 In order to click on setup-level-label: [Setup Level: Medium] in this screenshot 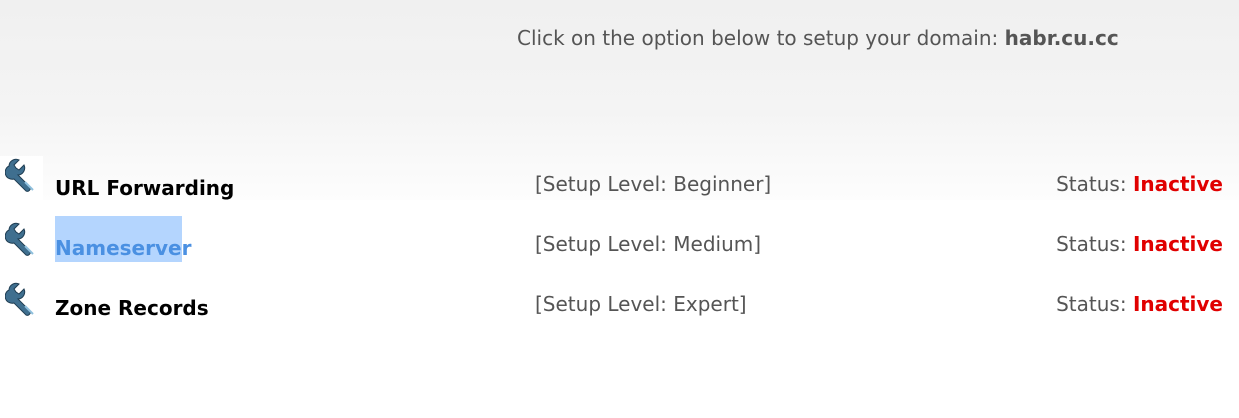, I will do `click(648, 244)`.